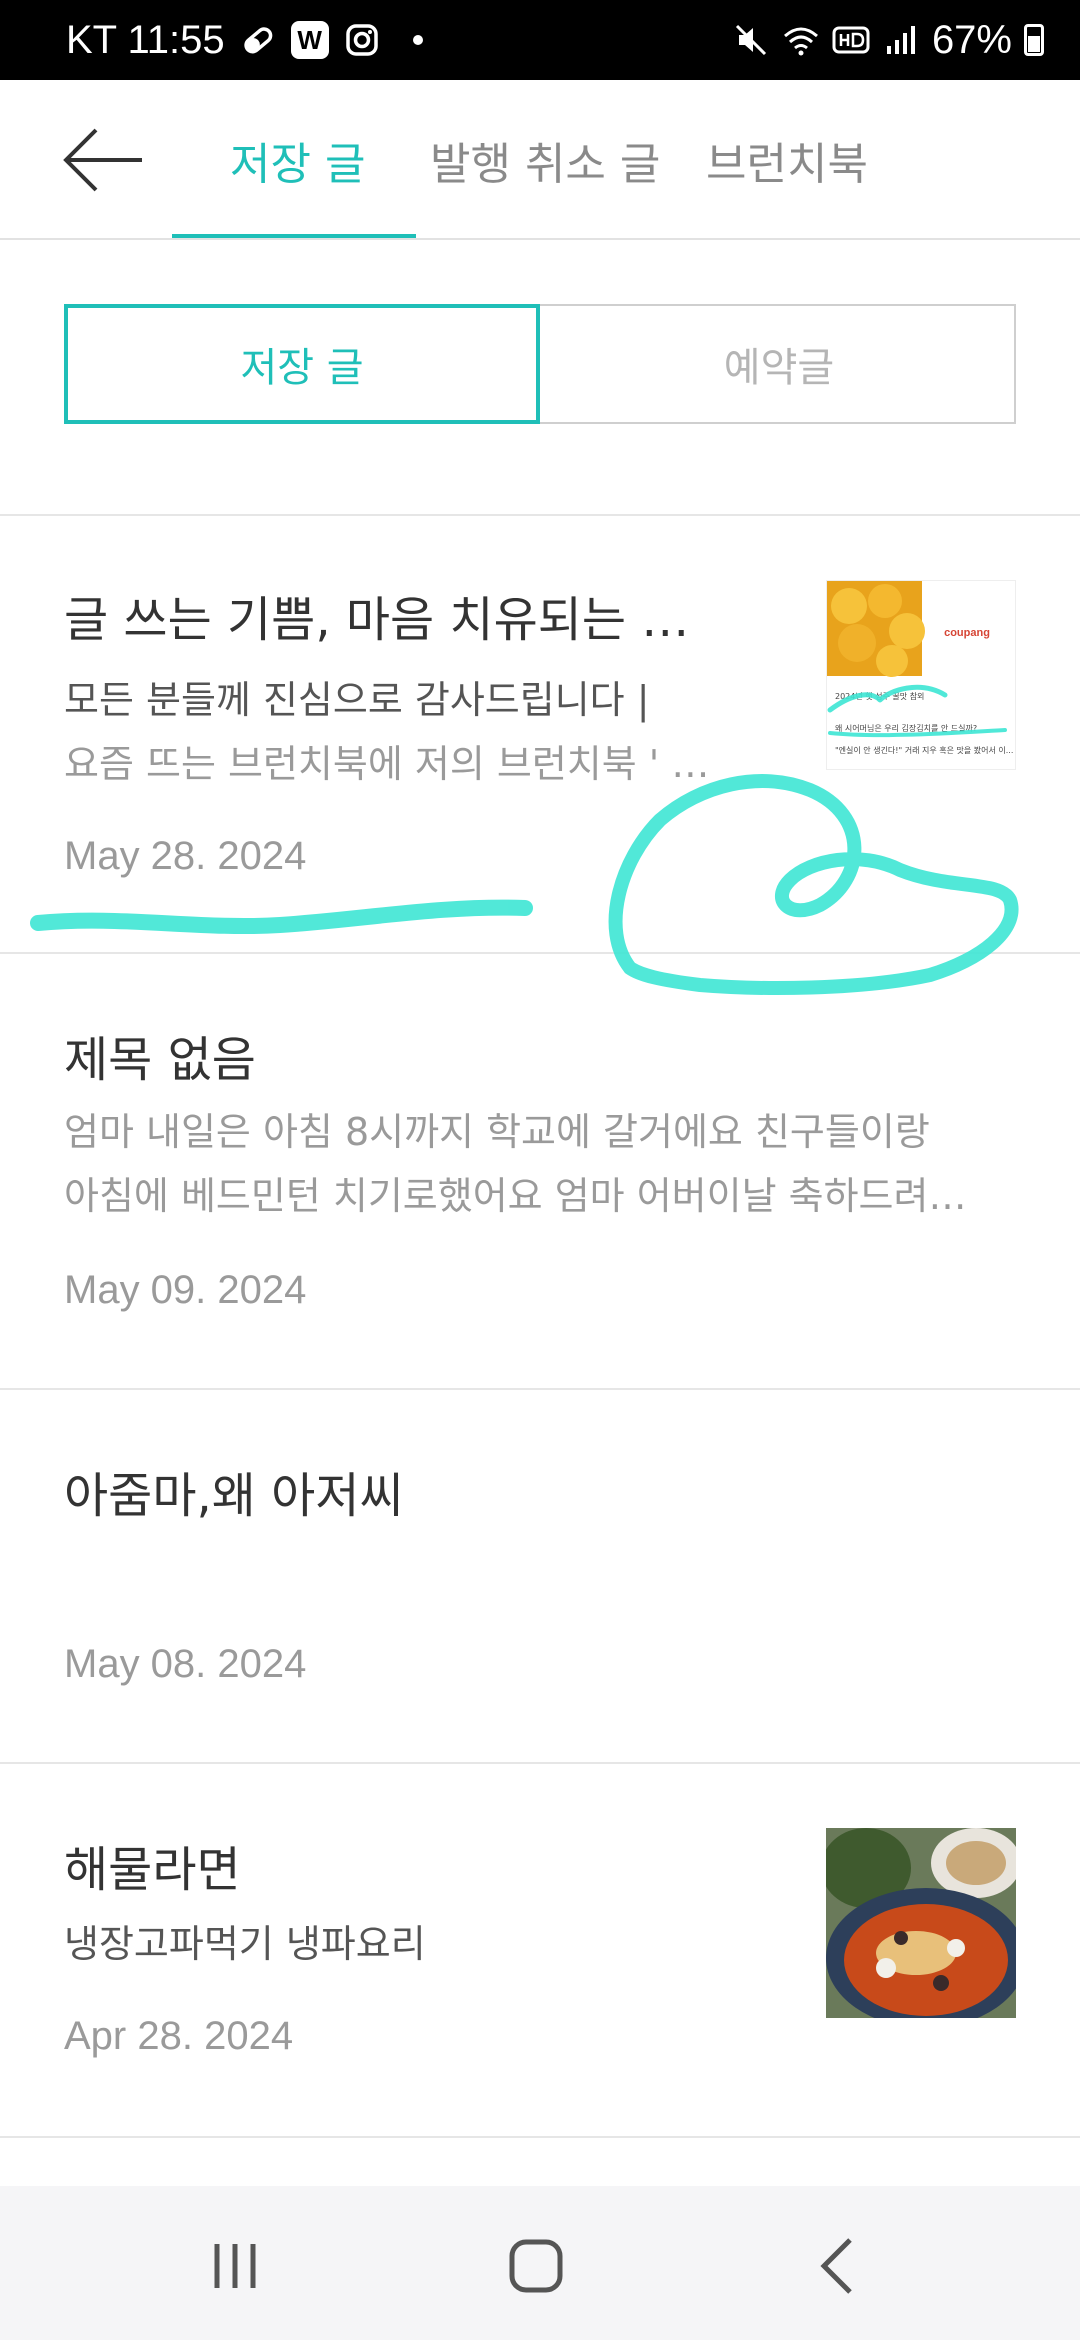 The image size is (1080, 2340). What do you see at coordinates (787, 160) in the screenshot?
I see `tab-brunchbook: 브런치북` at bounding box center [787, 160].